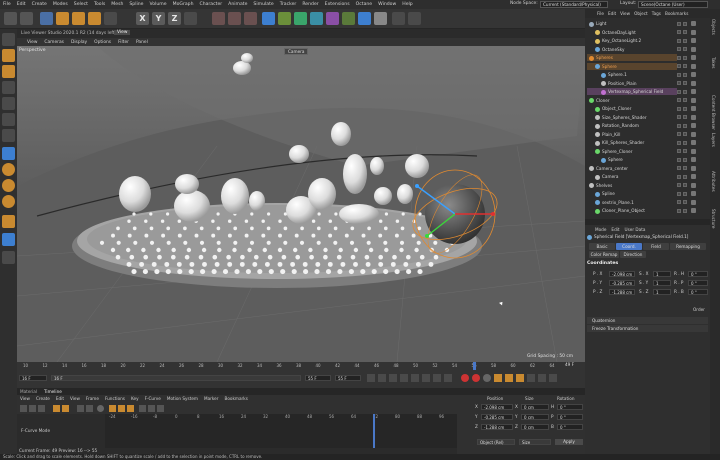 The image size is (720, 460). Describe the element at coordinates (237, 4) in the screenshot. I see `menu-animate: Animate` at that location.